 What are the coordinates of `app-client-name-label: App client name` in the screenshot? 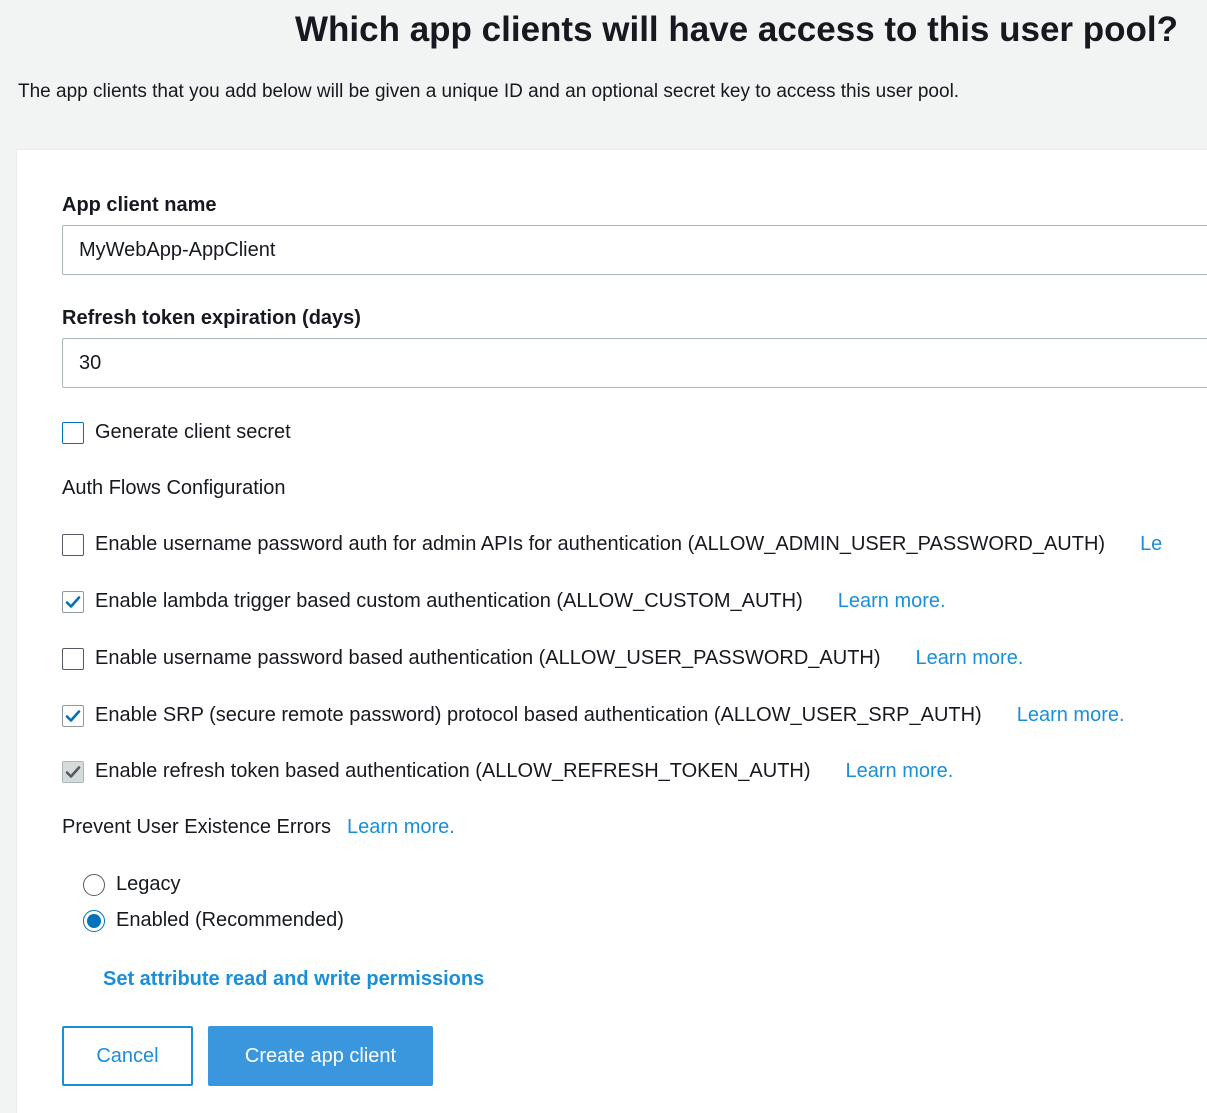 It's located at (139, 205).